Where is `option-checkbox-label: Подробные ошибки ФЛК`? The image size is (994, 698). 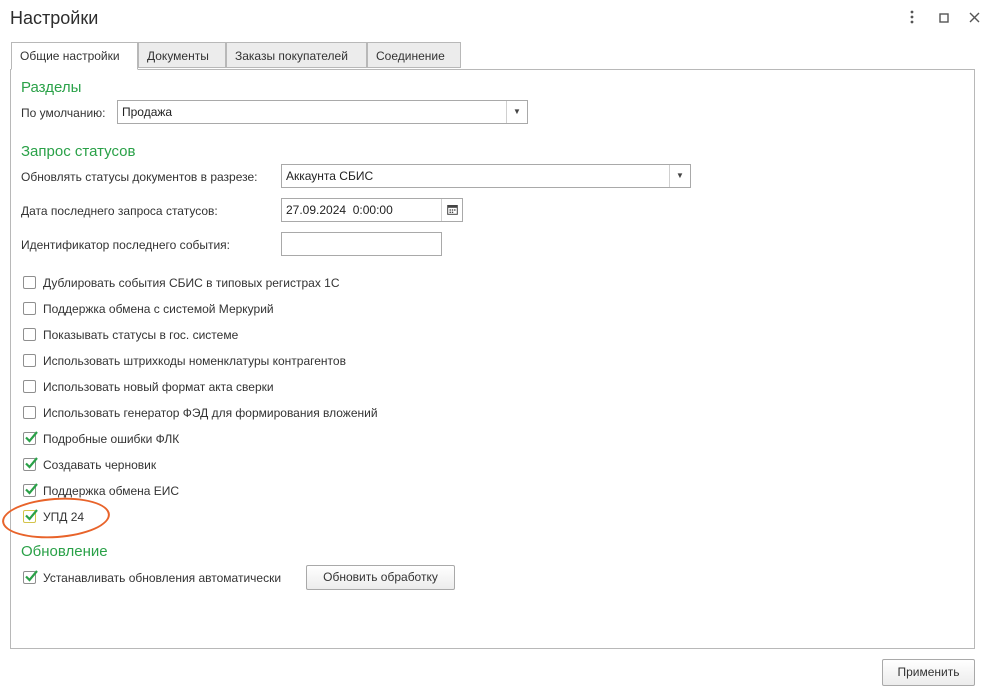 option-checkbox-label: Подробные ошибки ФЛК is located at coordinates (111, 439).